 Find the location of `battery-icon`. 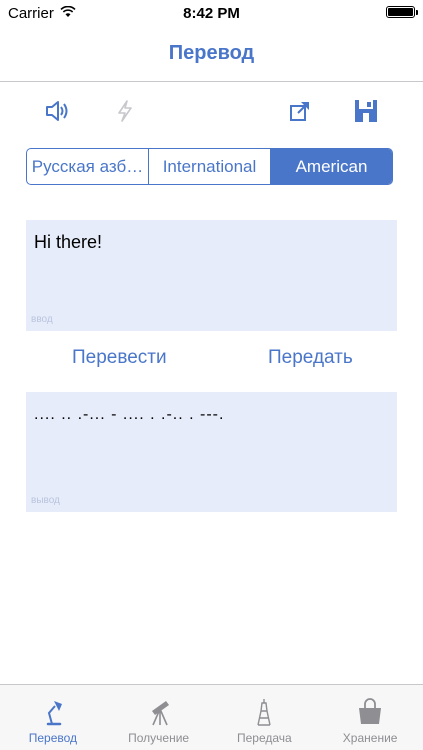

battery-icon is located at coordinates (402, 12).